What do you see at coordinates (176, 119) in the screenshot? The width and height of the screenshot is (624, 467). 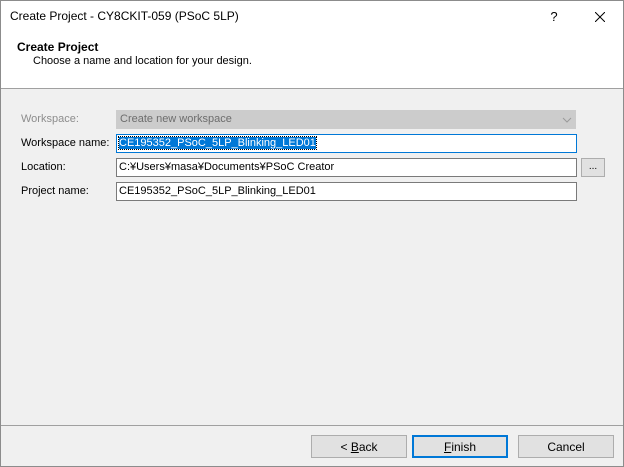 I see `workspace-combobox-value: Create new workspace` at bounding box center [176, 119].